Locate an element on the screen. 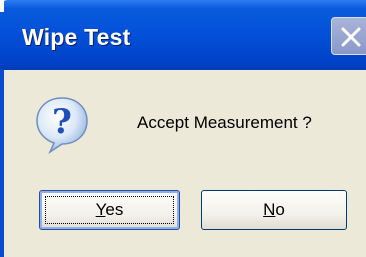  no-button: No is located at coordinates (274, 210).